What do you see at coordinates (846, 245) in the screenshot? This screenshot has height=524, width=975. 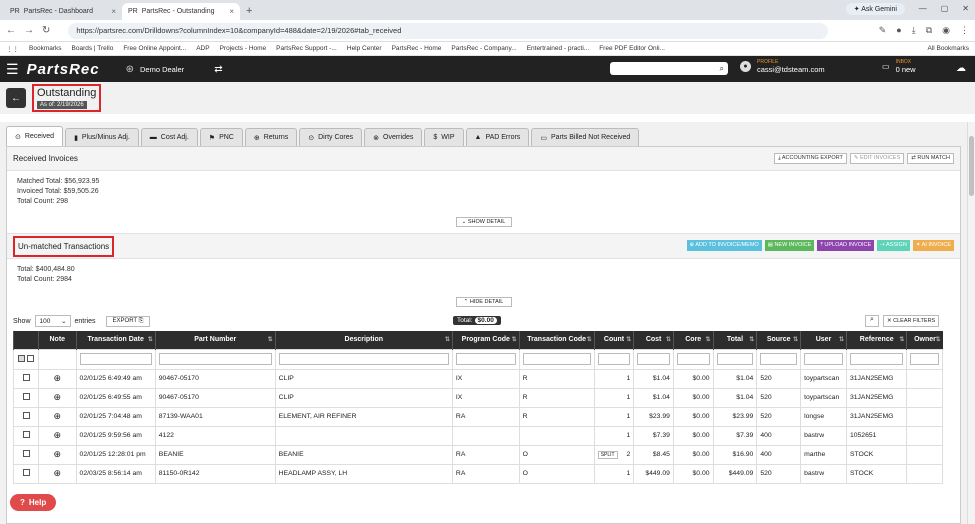 I see `upload-invoice-button: ⤒ UPLOAD INVOICE` at bounding box center [846, 245].